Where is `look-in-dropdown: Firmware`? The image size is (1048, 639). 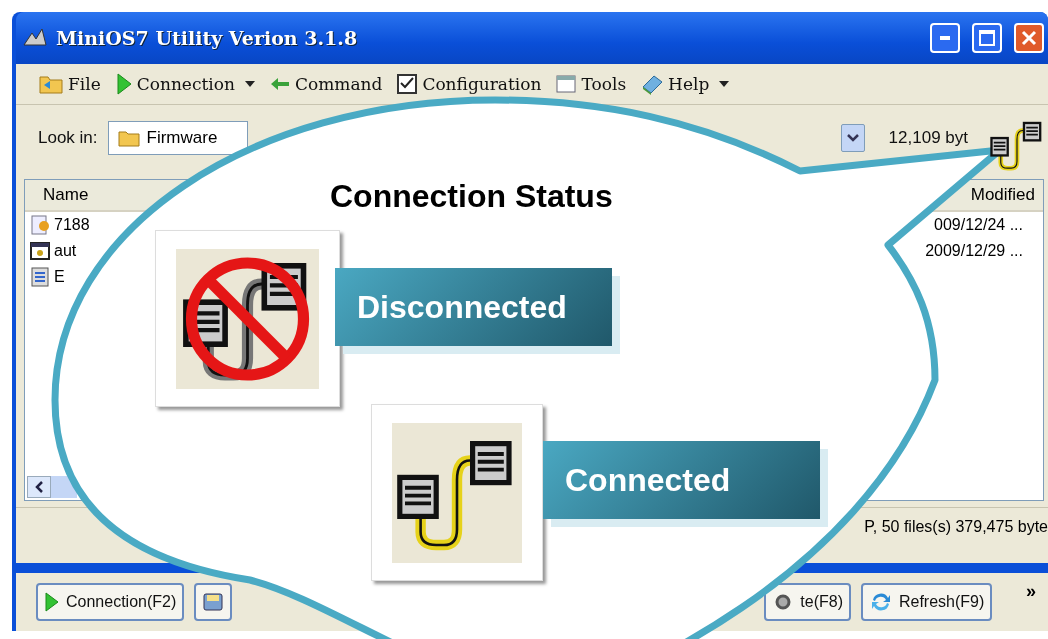 look-in-dropdown: Firmware is located at coordinates (177, 138).